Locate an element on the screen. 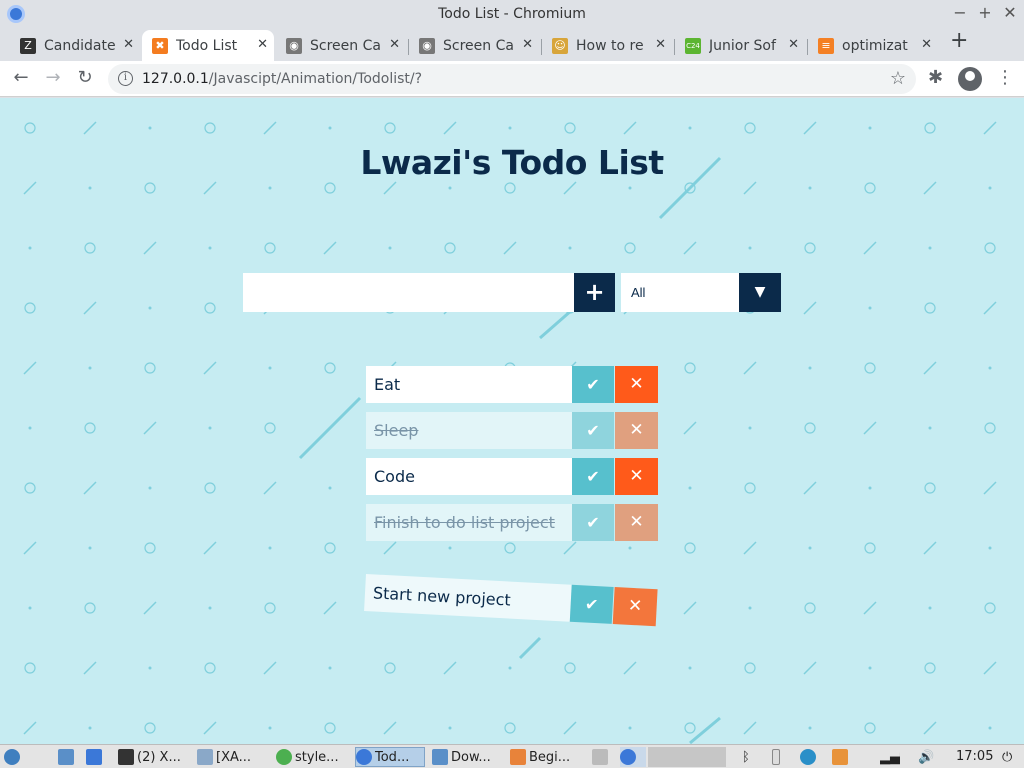  tab-screen-capture-1: ◉ Screen Ca ✕ is located at coordinates (341, 45).